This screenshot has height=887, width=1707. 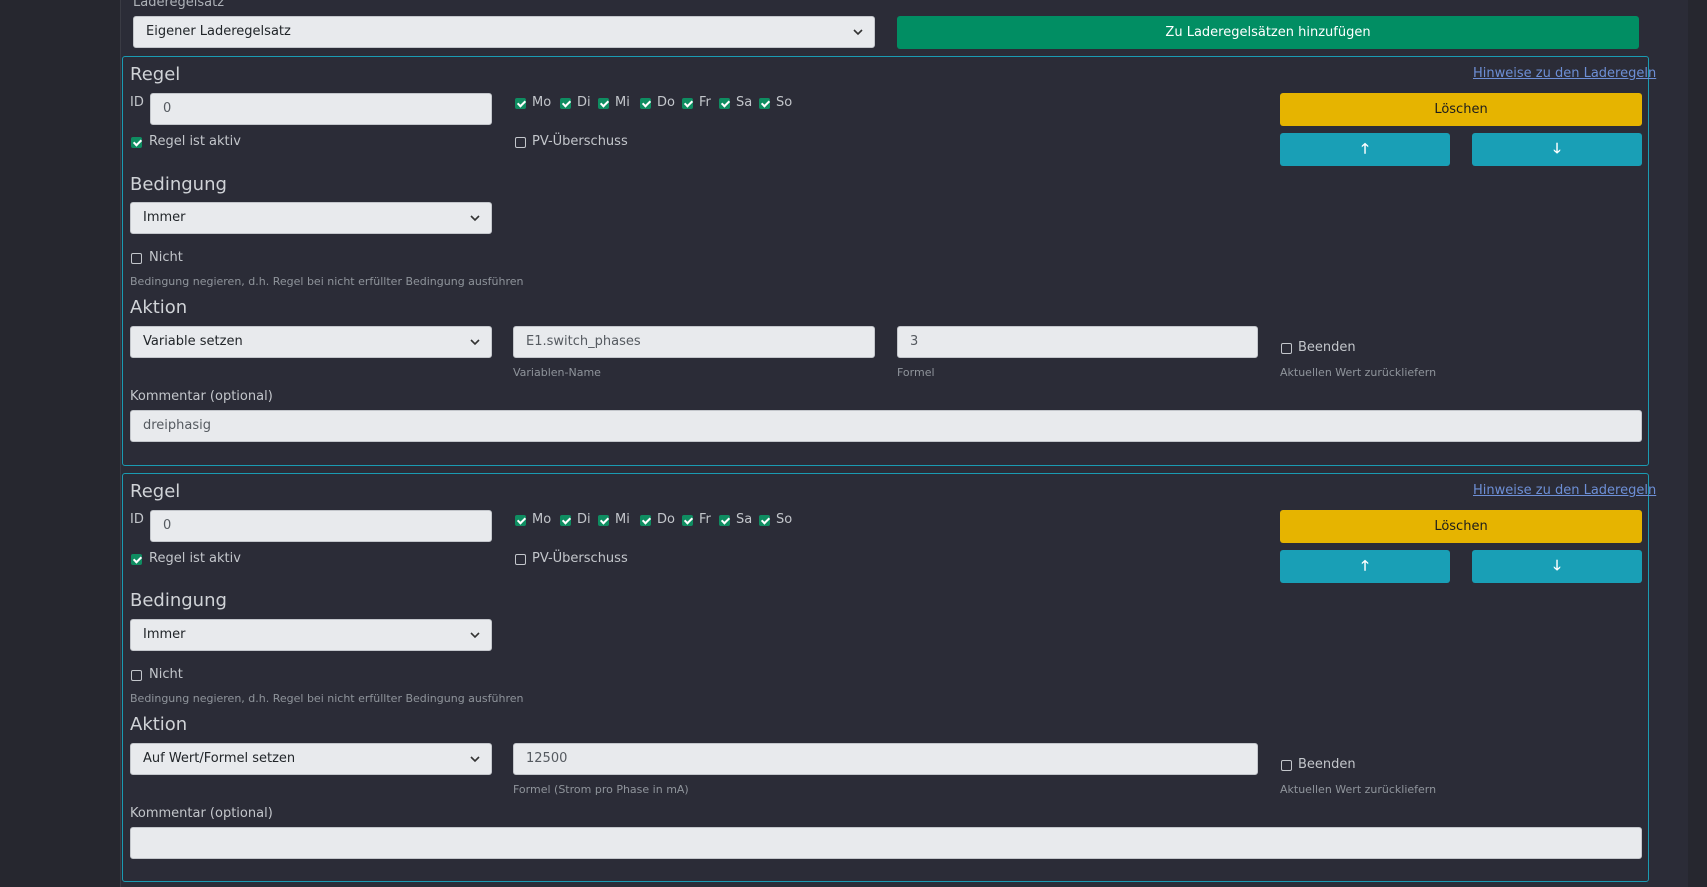 What do you see at coordinates (60, 443) in the screenshot?
I see `left-sidebar` at bounding box center [60, 443].